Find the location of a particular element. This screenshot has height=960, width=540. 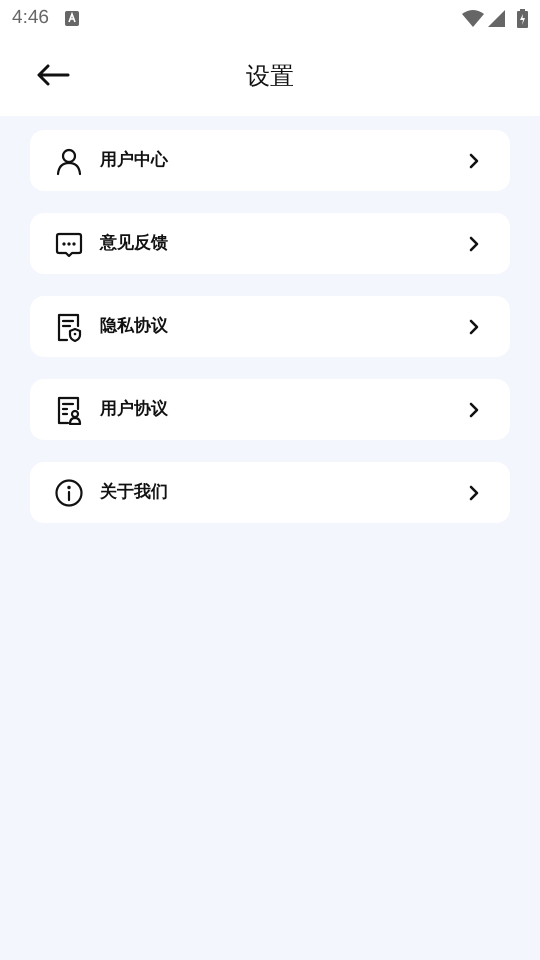

settings-item: 关于我们 is located at coordinates (270, 492).